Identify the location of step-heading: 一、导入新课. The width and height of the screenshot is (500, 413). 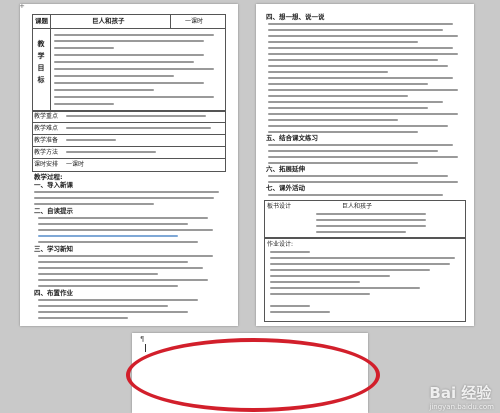
(53, 185).